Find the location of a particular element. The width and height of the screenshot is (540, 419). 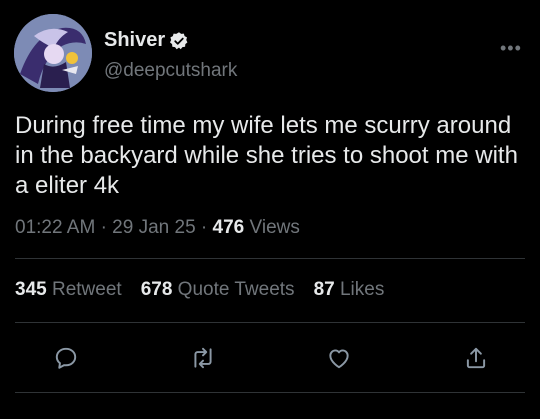

views-label: Views is located at coordinates (274, 227).